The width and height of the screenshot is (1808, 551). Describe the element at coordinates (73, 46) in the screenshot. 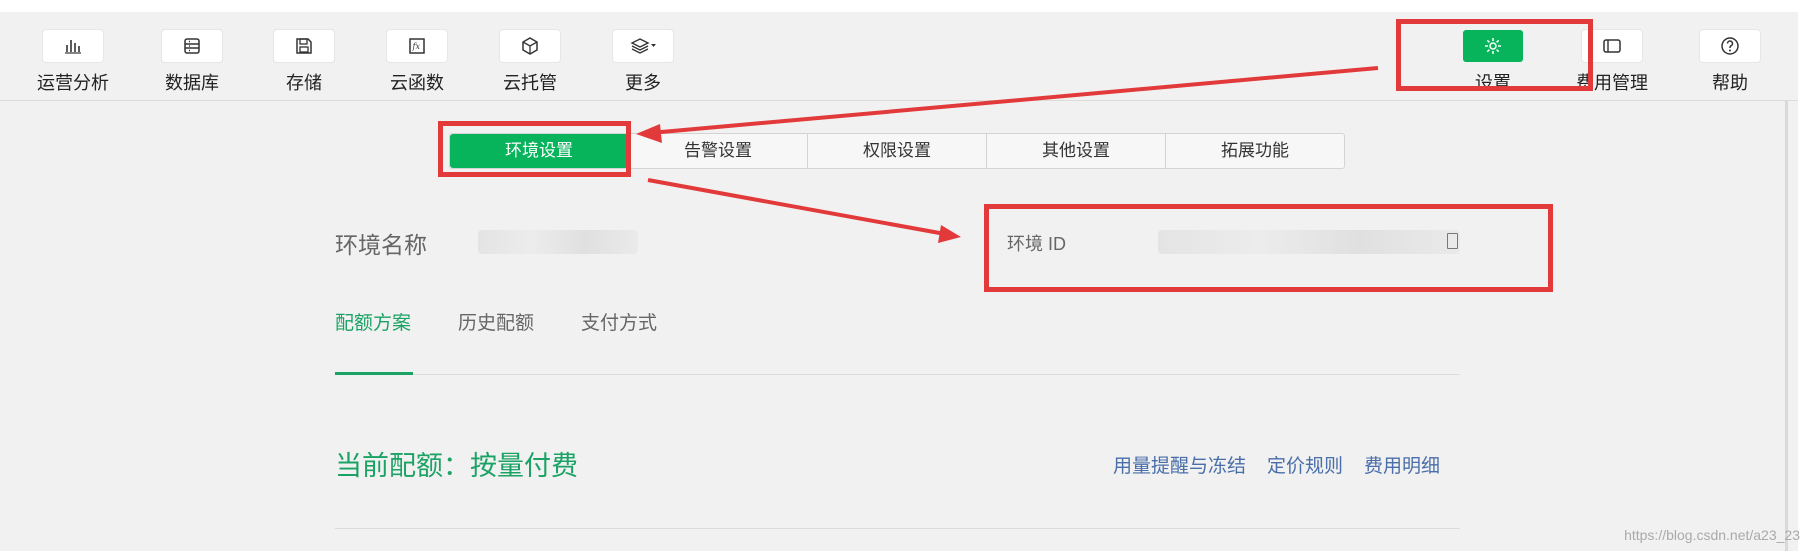

I see `bar-chart-icon` at that location.